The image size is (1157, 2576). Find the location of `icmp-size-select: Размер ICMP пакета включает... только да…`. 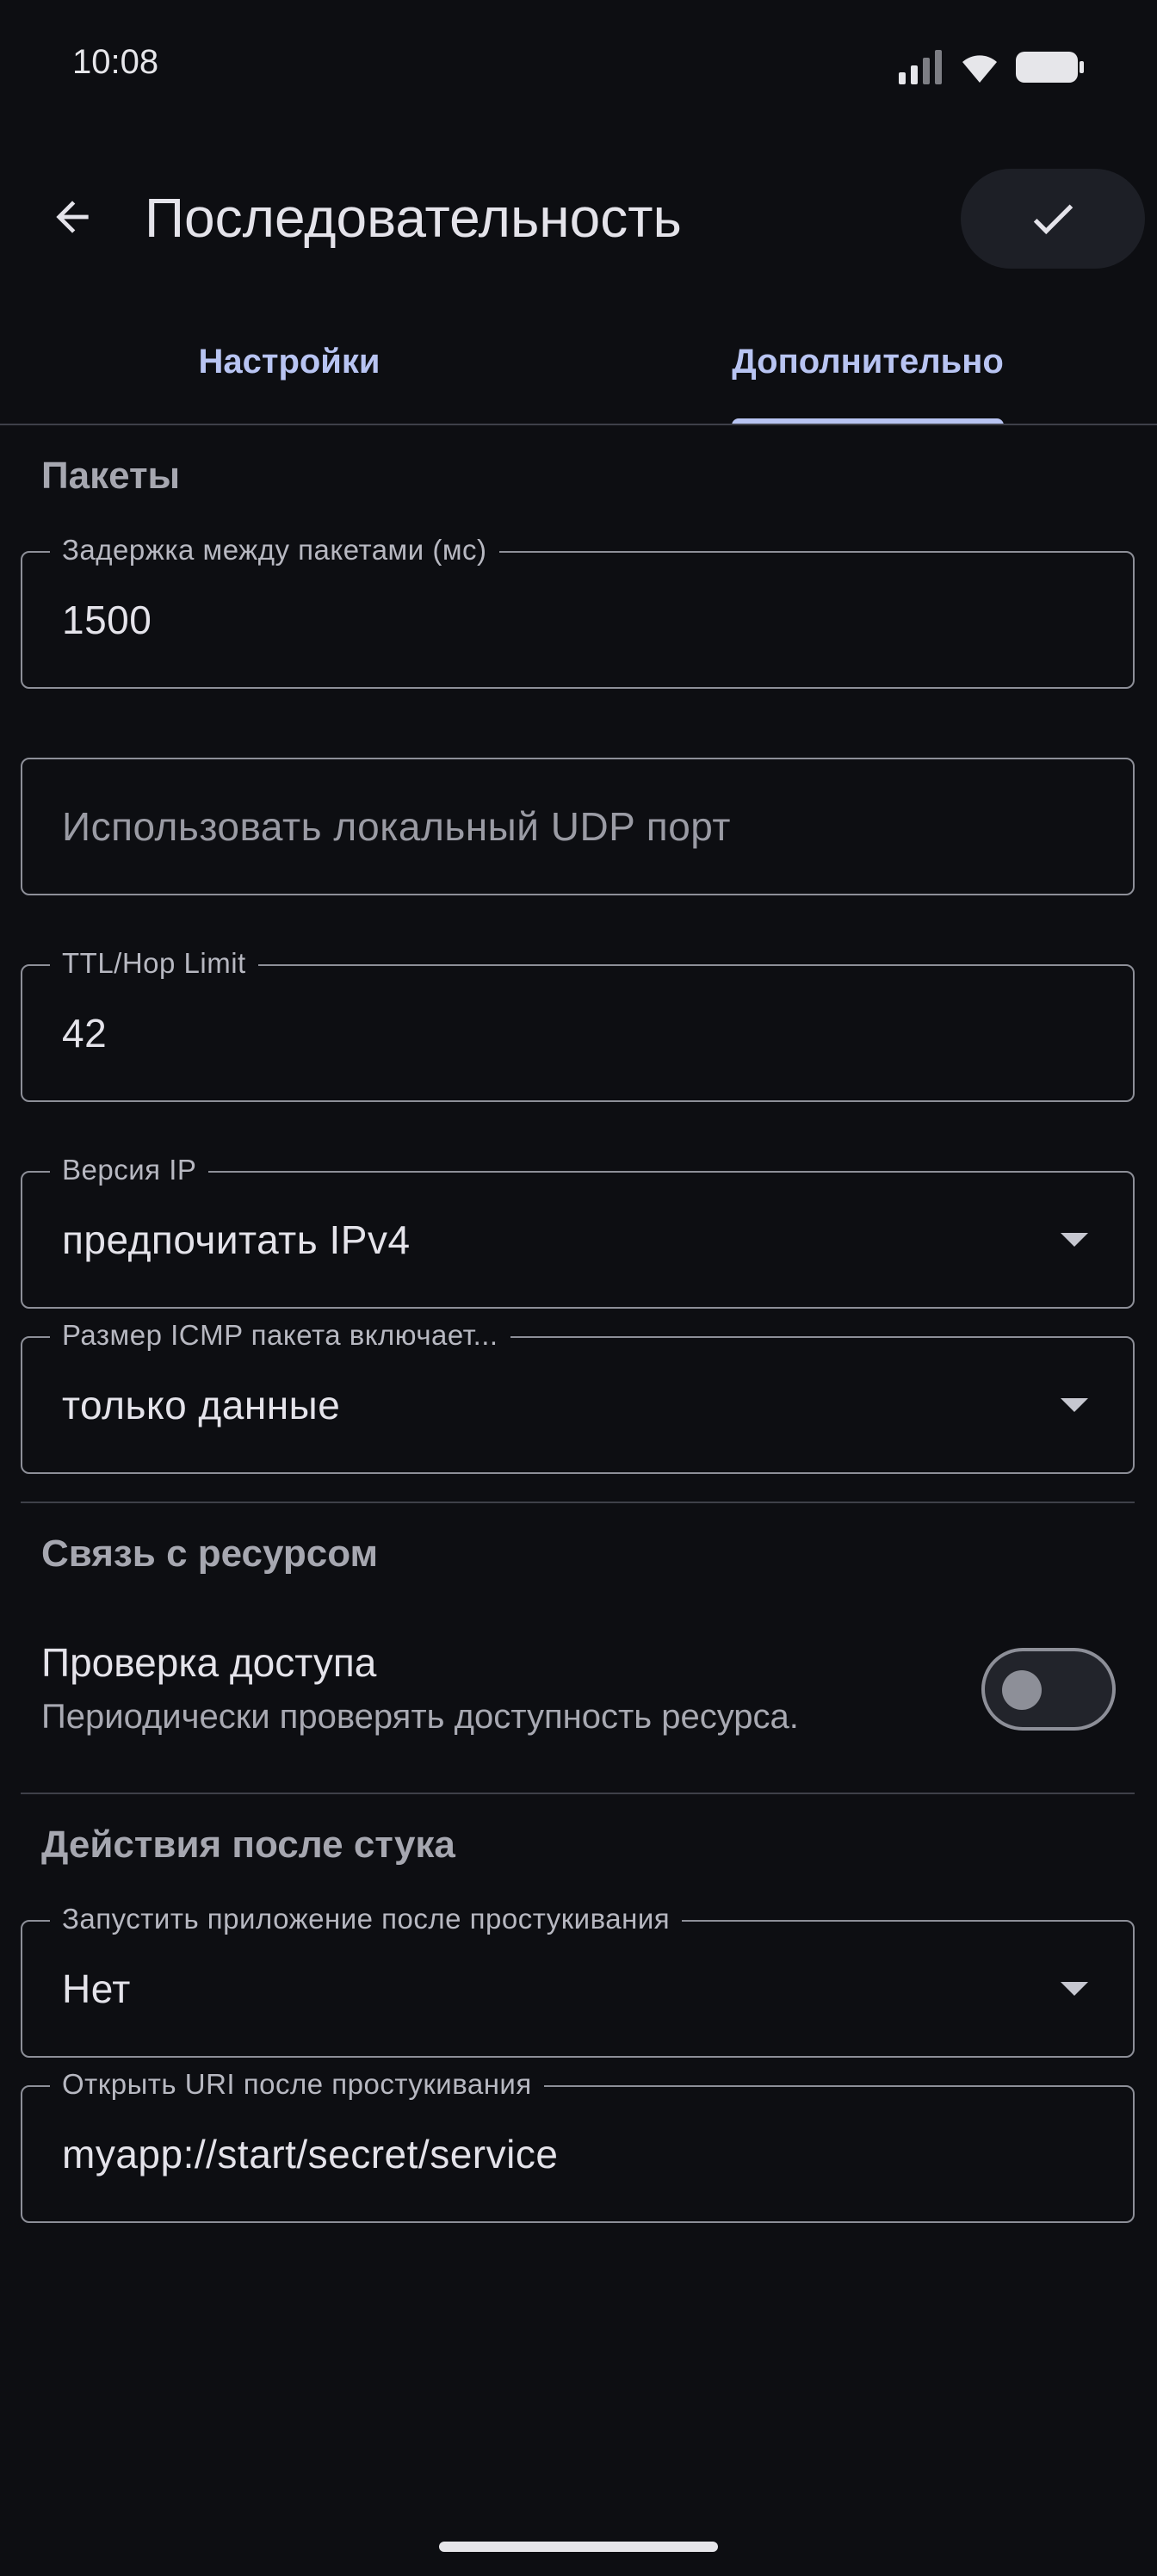

icmp-size-select: Размер ICMP пакета включает... только да… is located at coordinates (578, 1397).